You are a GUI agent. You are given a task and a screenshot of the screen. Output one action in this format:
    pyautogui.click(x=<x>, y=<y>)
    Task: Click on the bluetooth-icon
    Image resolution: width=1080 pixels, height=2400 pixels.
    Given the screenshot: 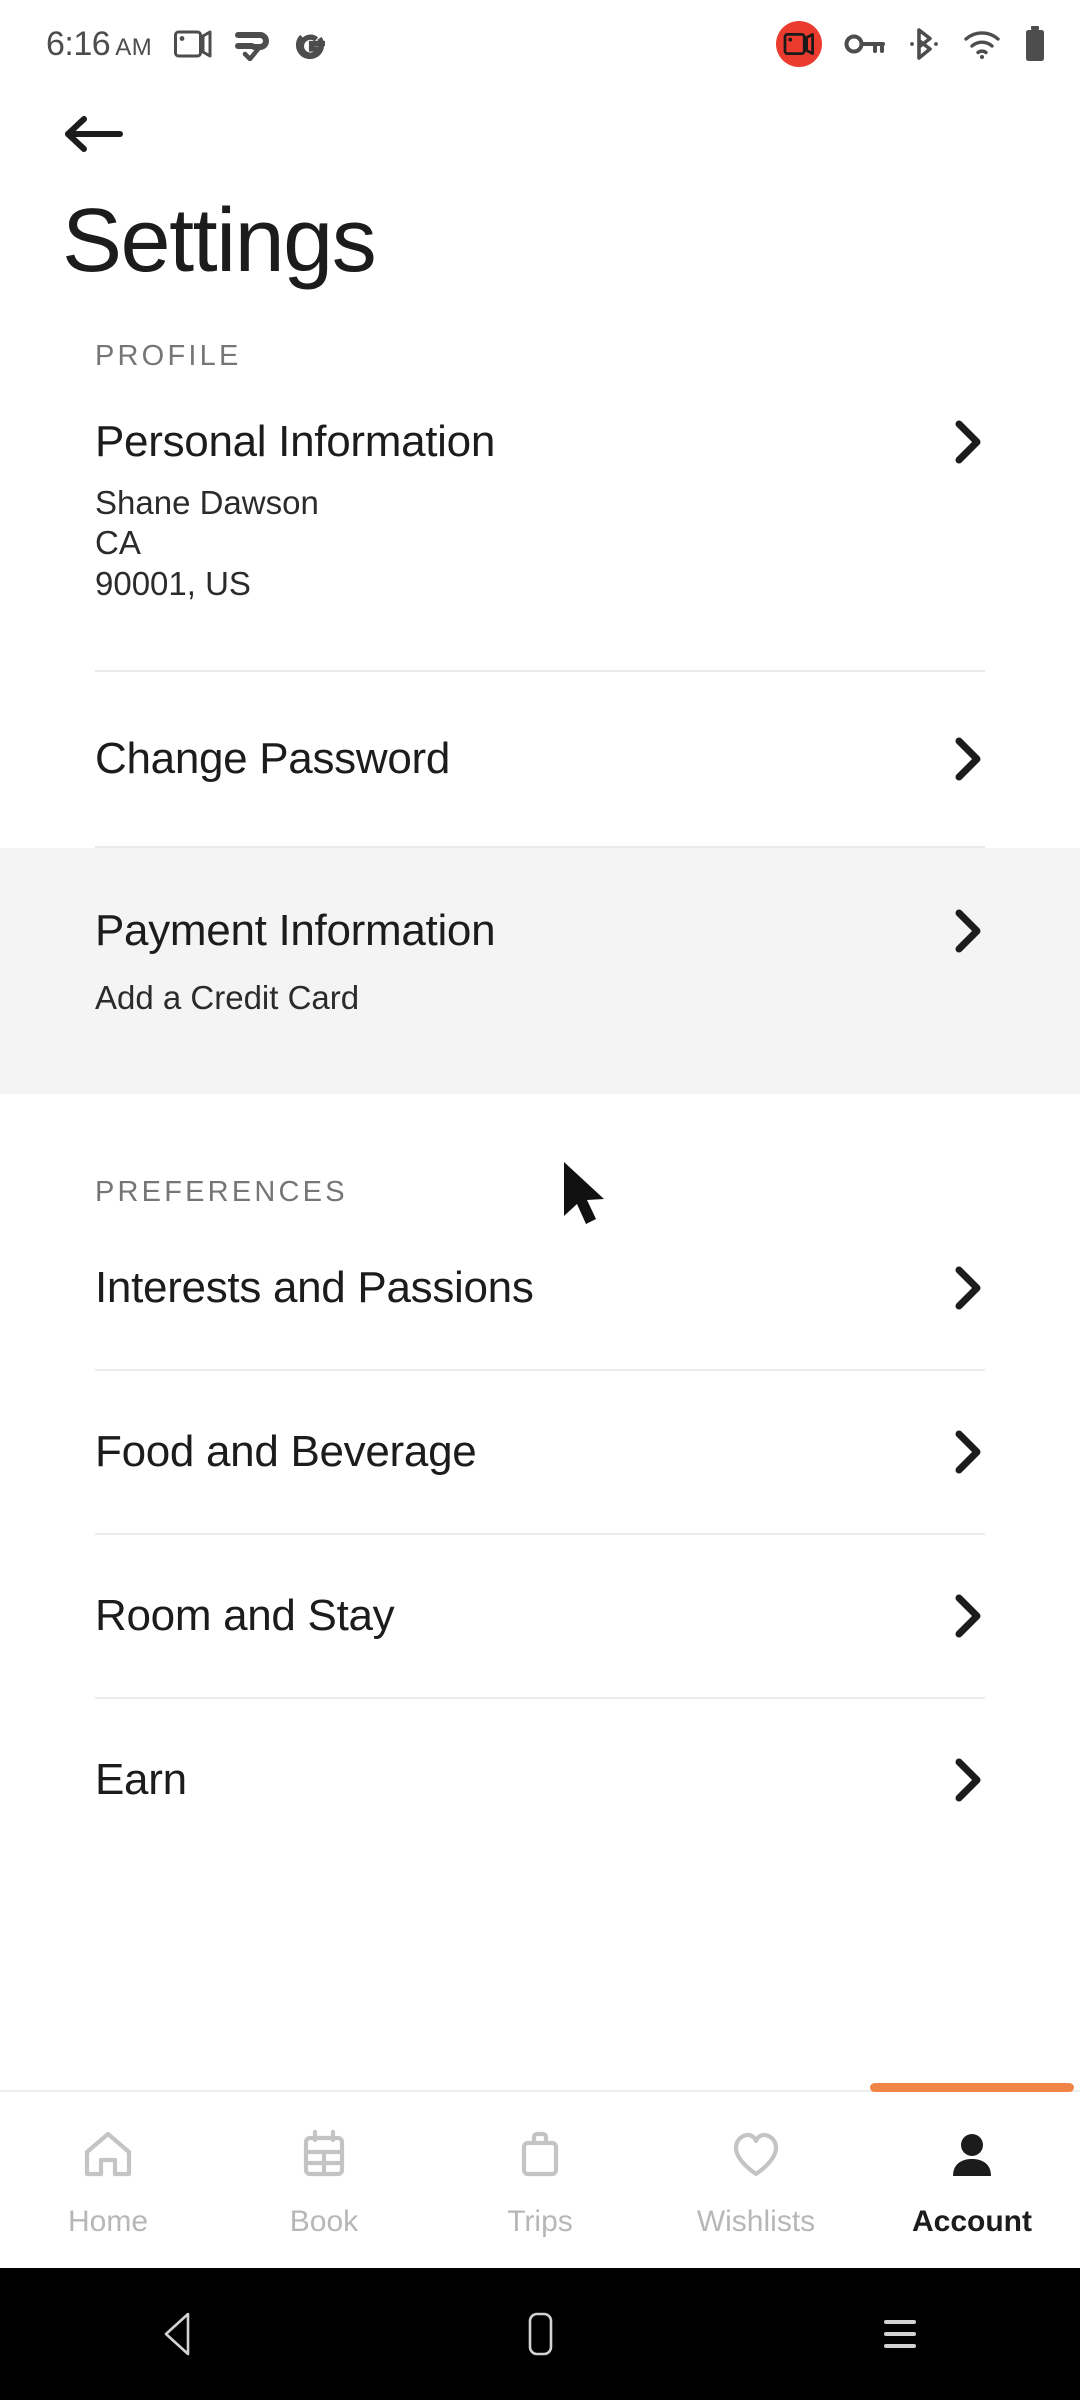 What is the action you would take?
    pyautogui.click(x=924, y=44)
    